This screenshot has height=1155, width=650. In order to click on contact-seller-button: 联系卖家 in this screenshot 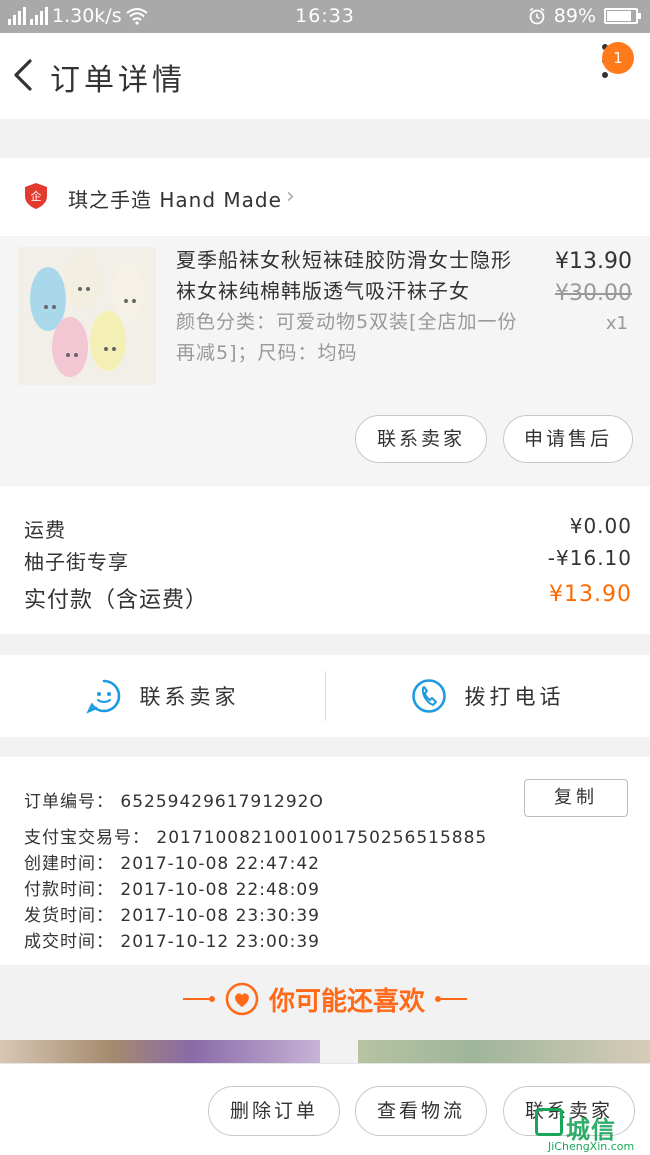, I will do `click(421, 439)`.